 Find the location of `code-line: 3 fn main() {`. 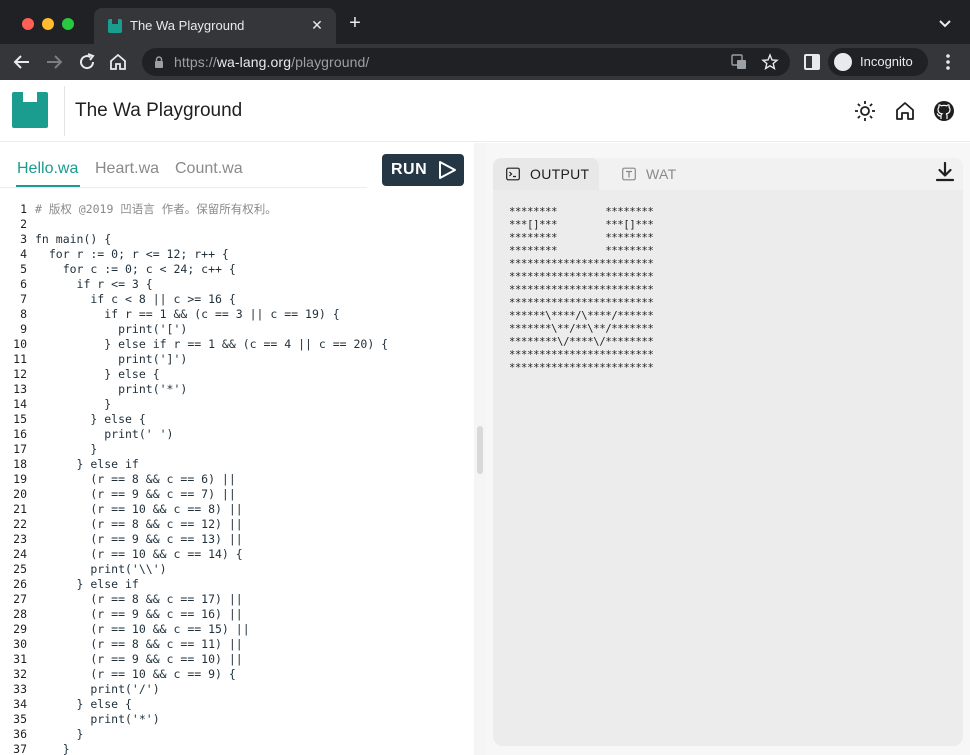

code-line: 3 fn main() { is located at coordinates (237, 239).